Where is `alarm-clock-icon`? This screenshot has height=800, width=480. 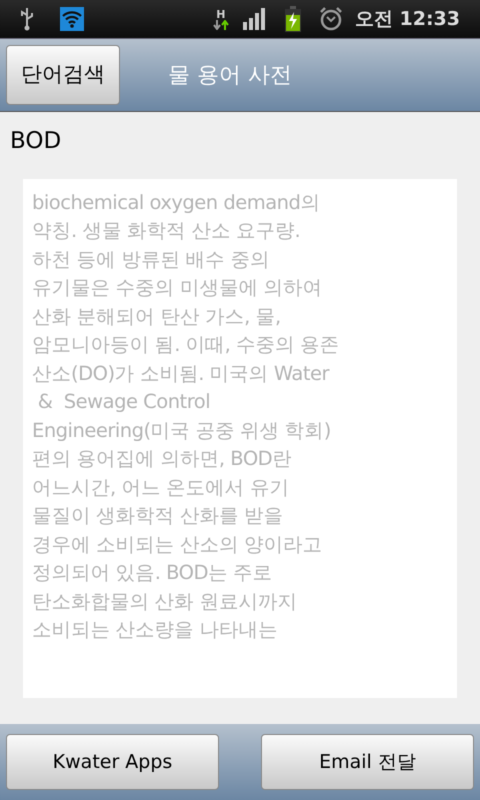 alarm-clock-icon is located at coordinates (330, 19).